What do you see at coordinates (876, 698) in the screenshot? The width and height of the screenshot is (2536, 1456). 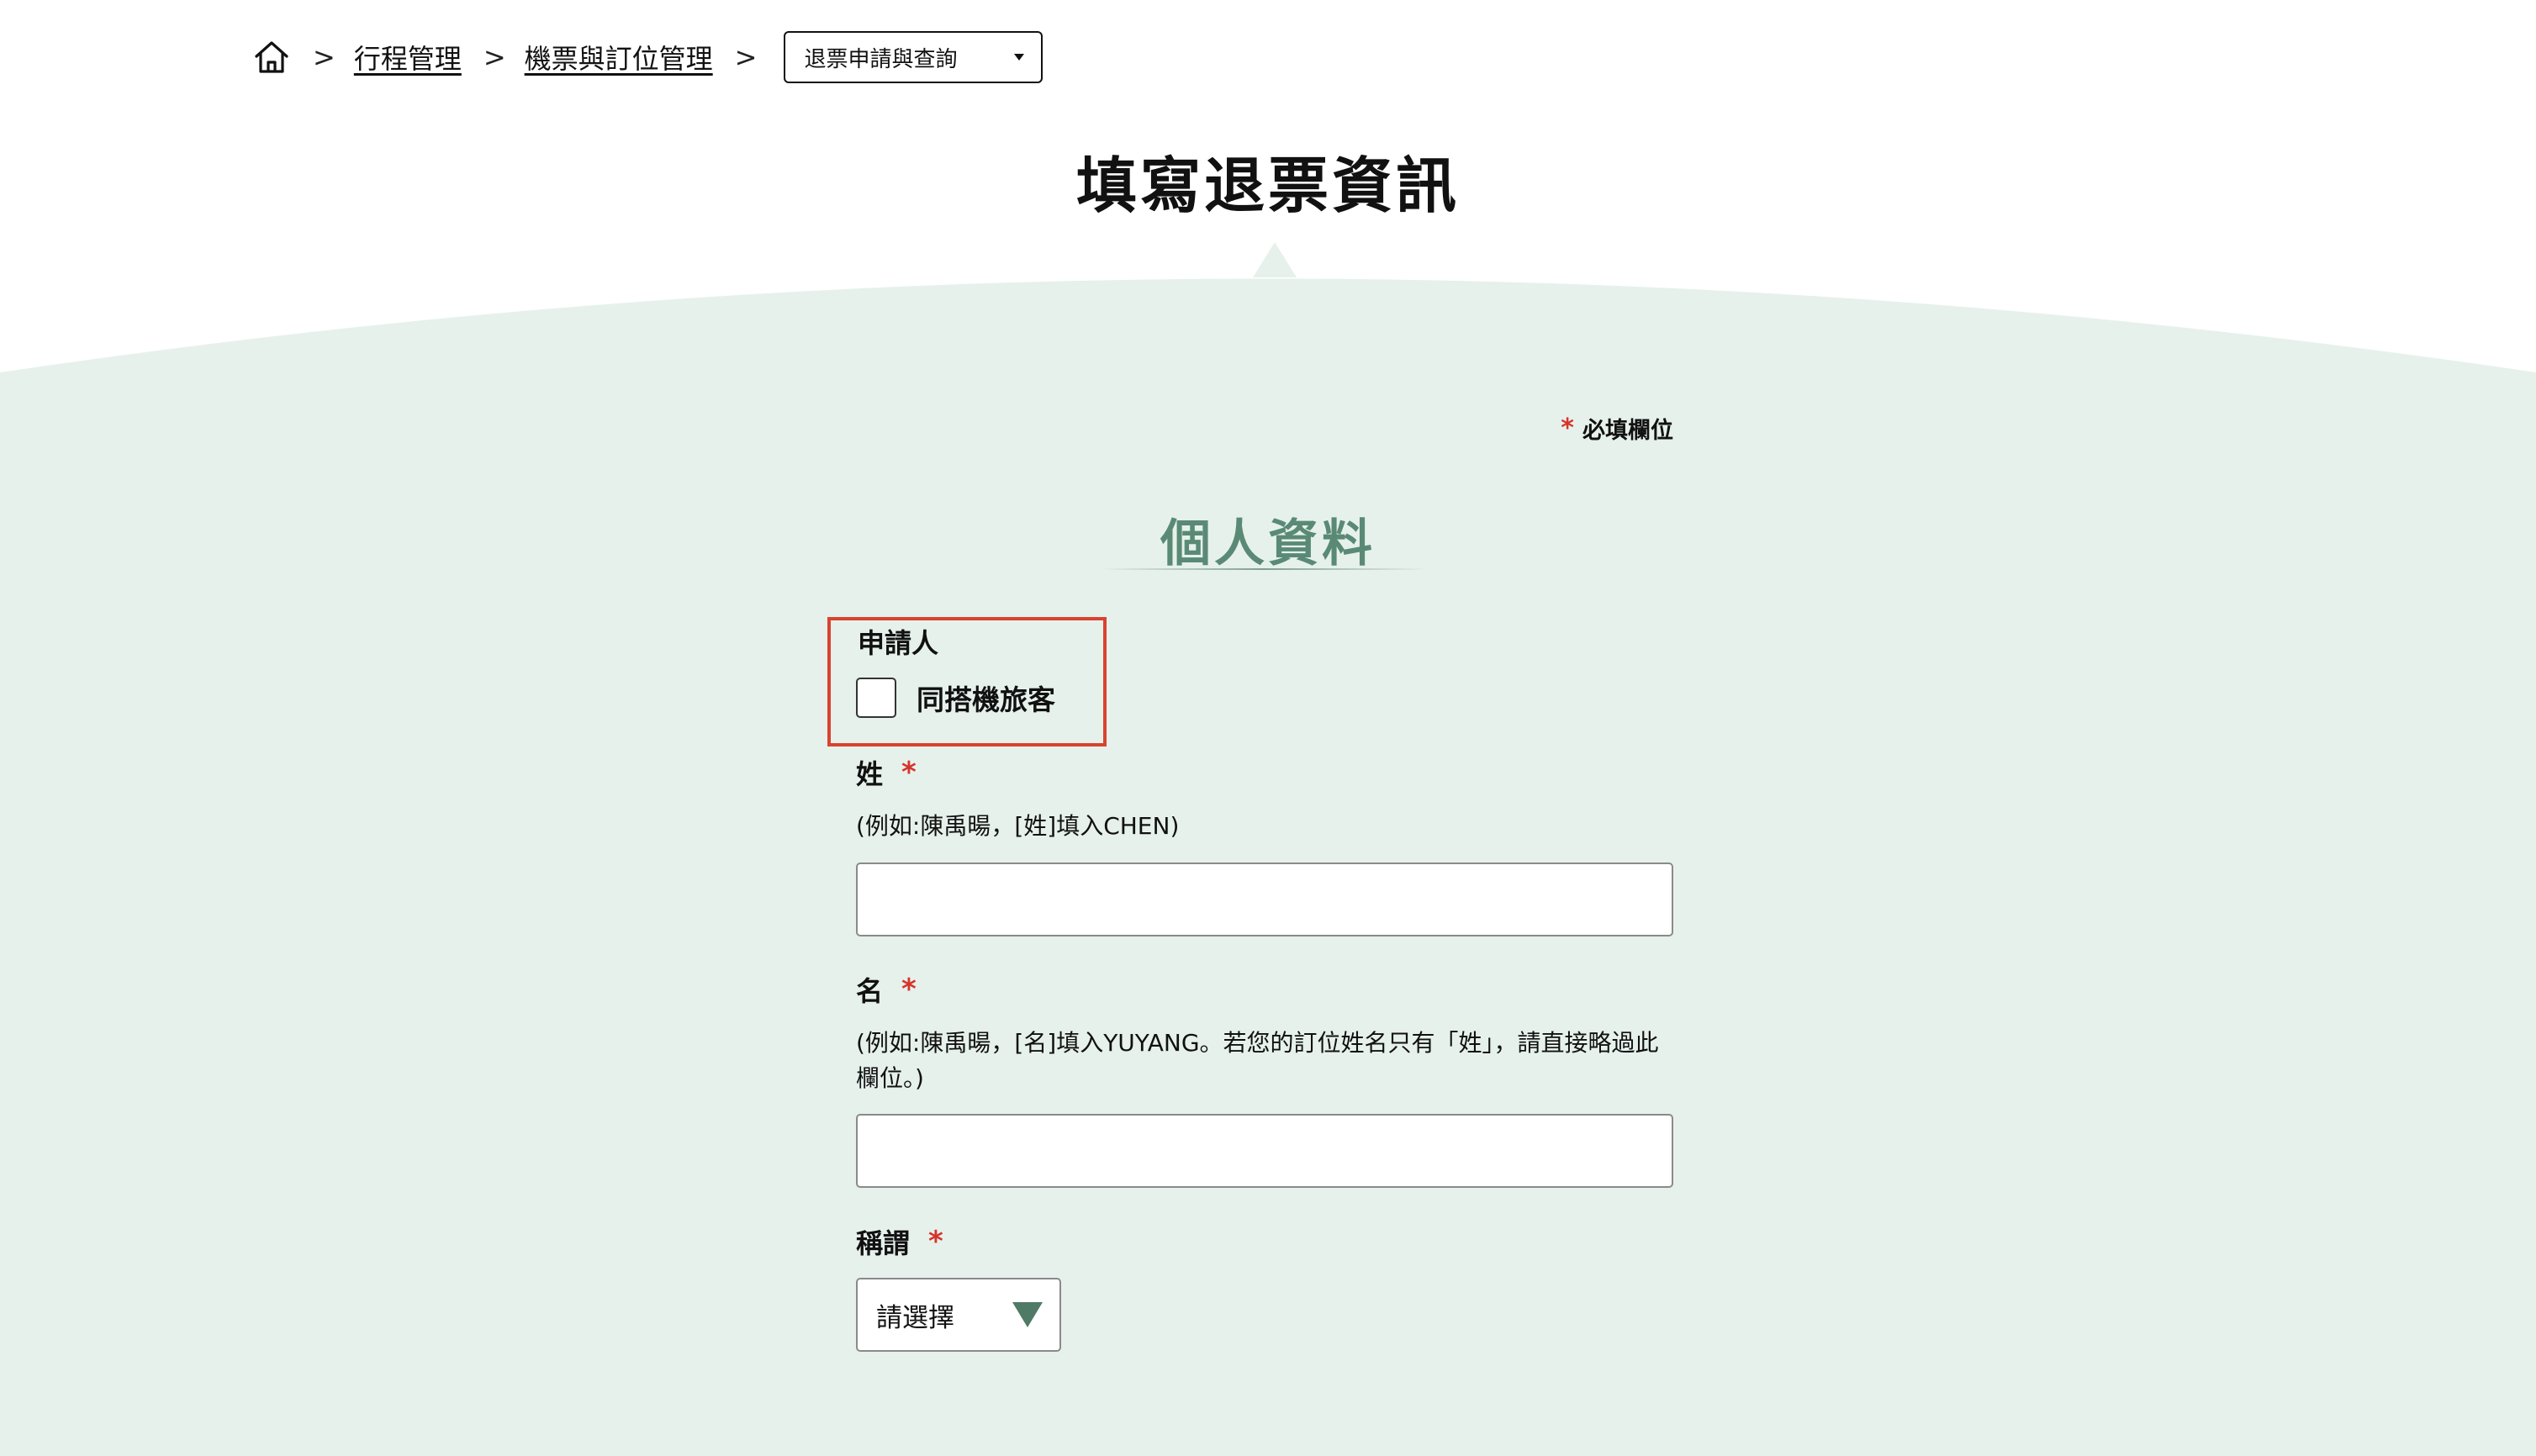 I see `same-passenger-checkbox` at bounding box center [876, 698].